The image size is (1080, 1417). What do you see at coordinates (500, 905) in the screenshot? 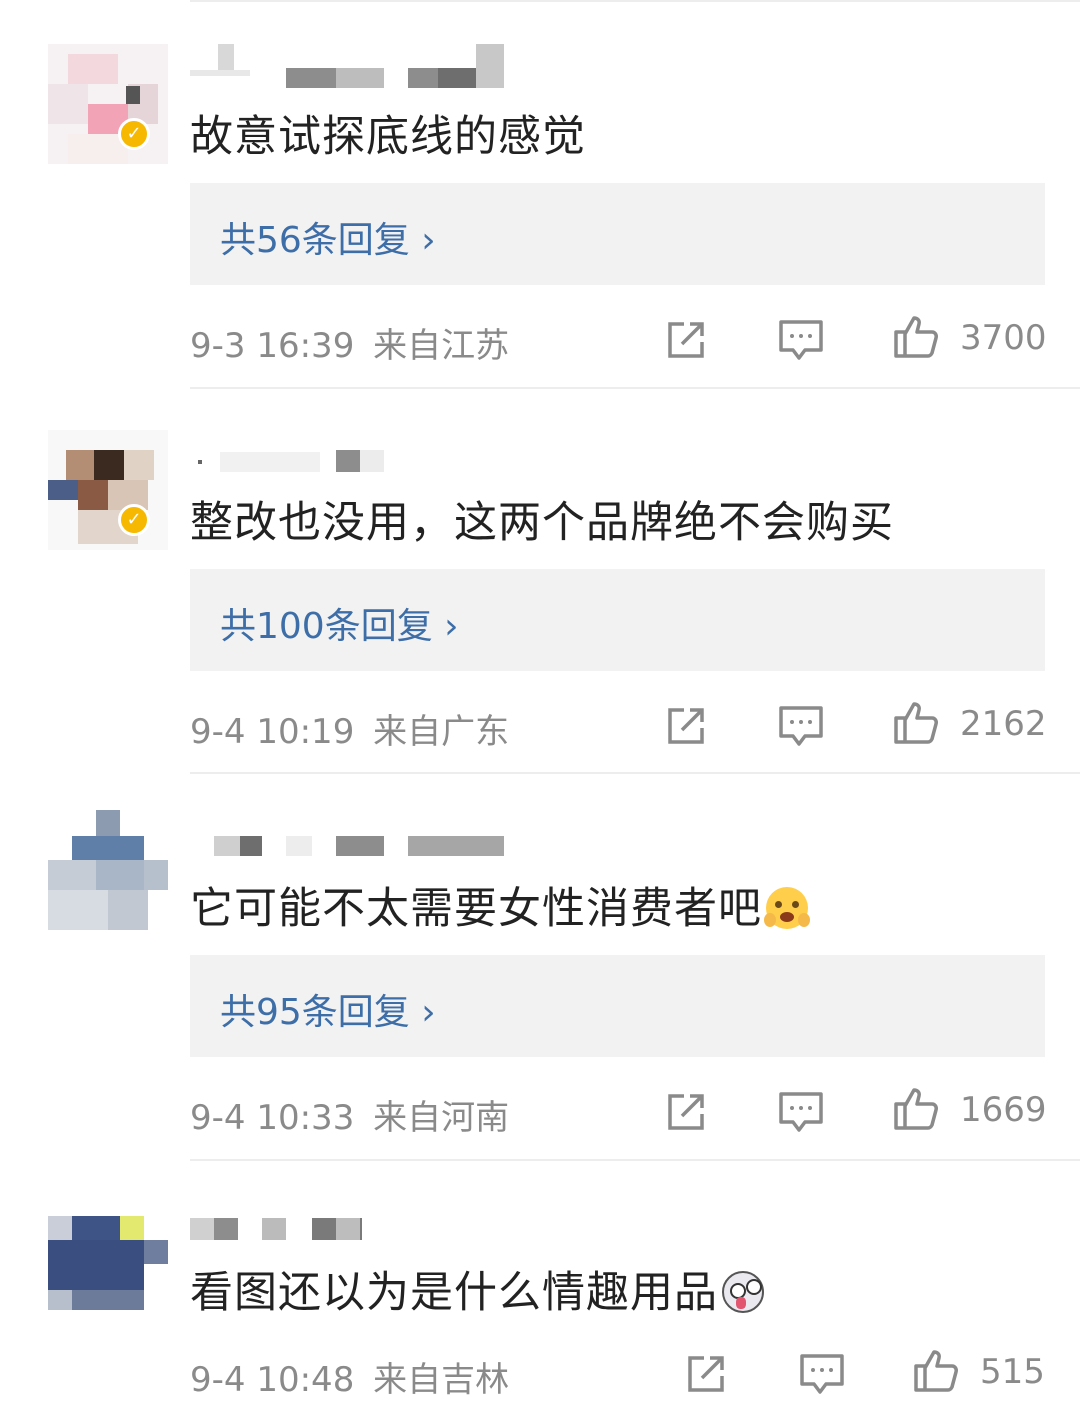
I see `comment-text: 它可能不太需要女性消费者吧` at bounding box center [500, 905].